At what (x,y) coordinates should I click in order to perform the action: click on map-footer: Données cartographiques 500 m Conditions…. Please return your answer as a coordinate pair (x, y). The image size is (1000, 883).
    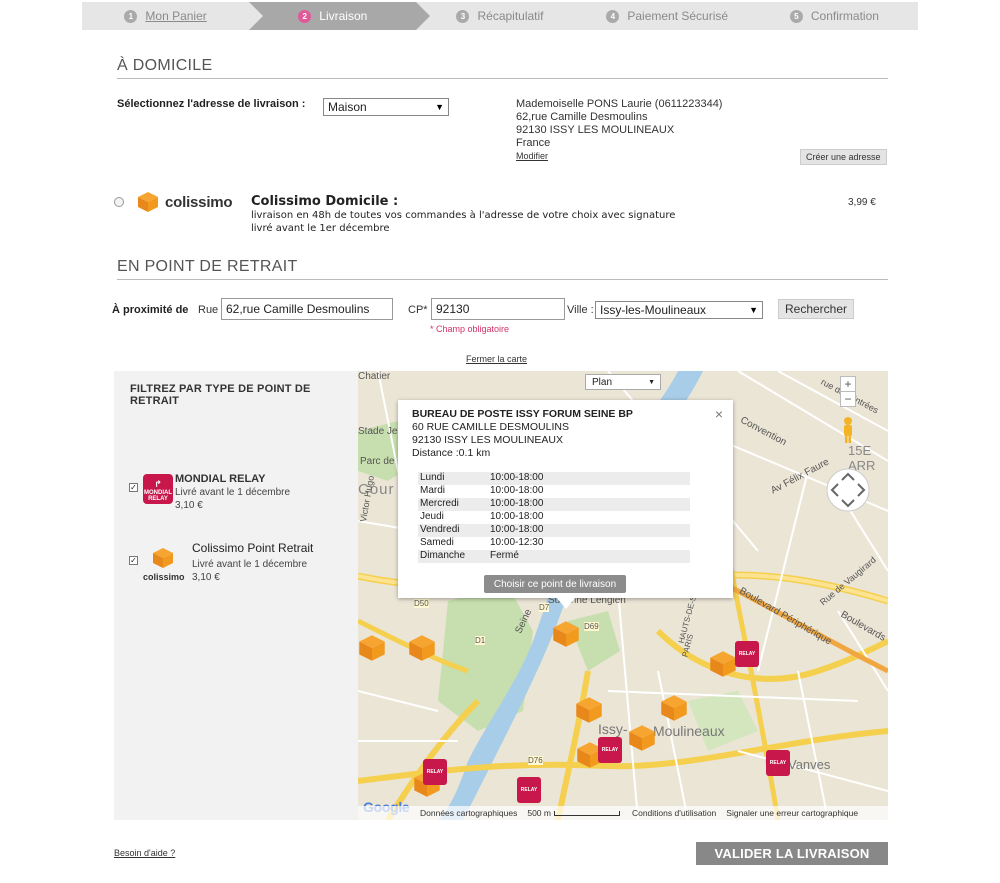
    Looking at the image, I should click on (623, 813).